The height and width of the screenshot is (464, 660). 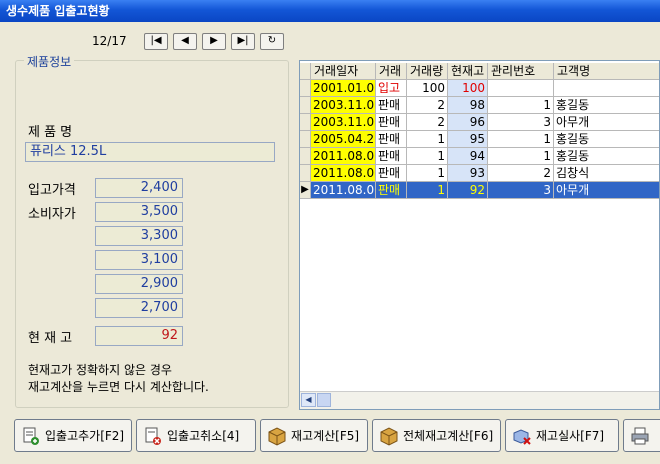 I want to click on stock-audit-button: 재고실사[F7], so click(x=562, y=435).